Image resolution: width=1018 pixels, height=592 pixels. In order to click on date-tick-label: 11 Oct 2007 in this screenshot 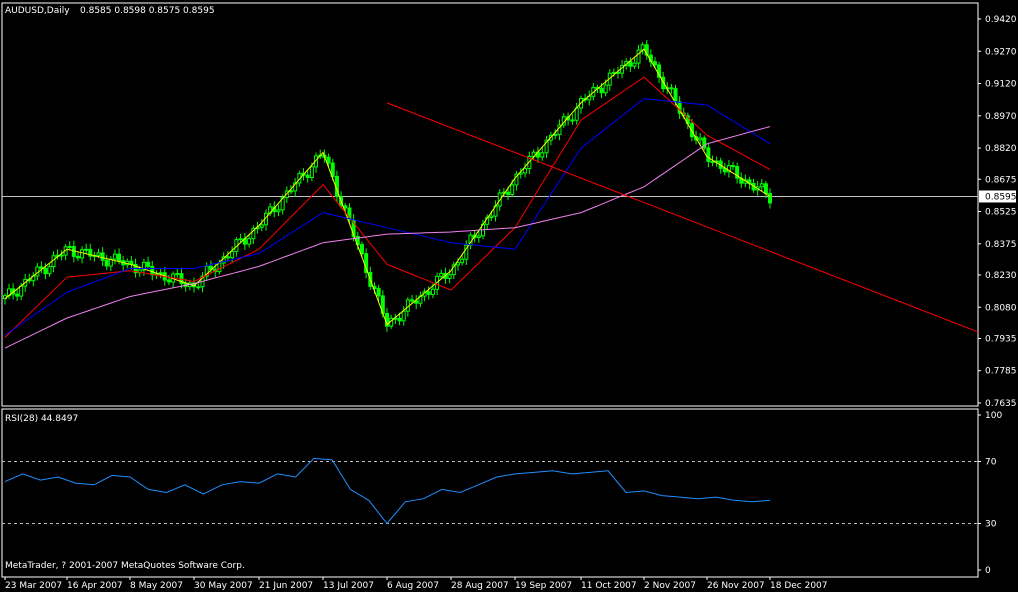, I will do `click(609, 586)`.